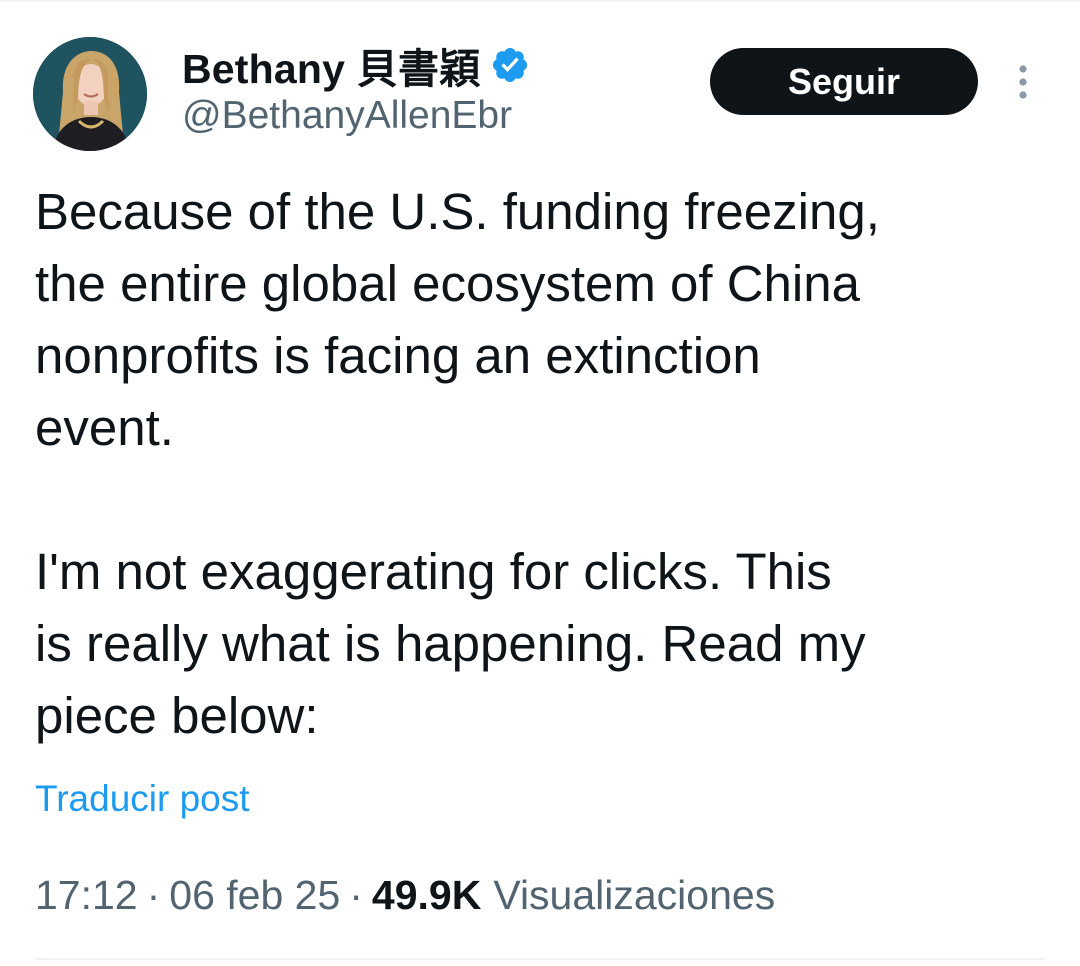 This screenshot has width=1080, height=966. Describe the element at coordinates (331, 65) in the screenshot. I see `author-display-name: Bethany 貝書穎` at that location.